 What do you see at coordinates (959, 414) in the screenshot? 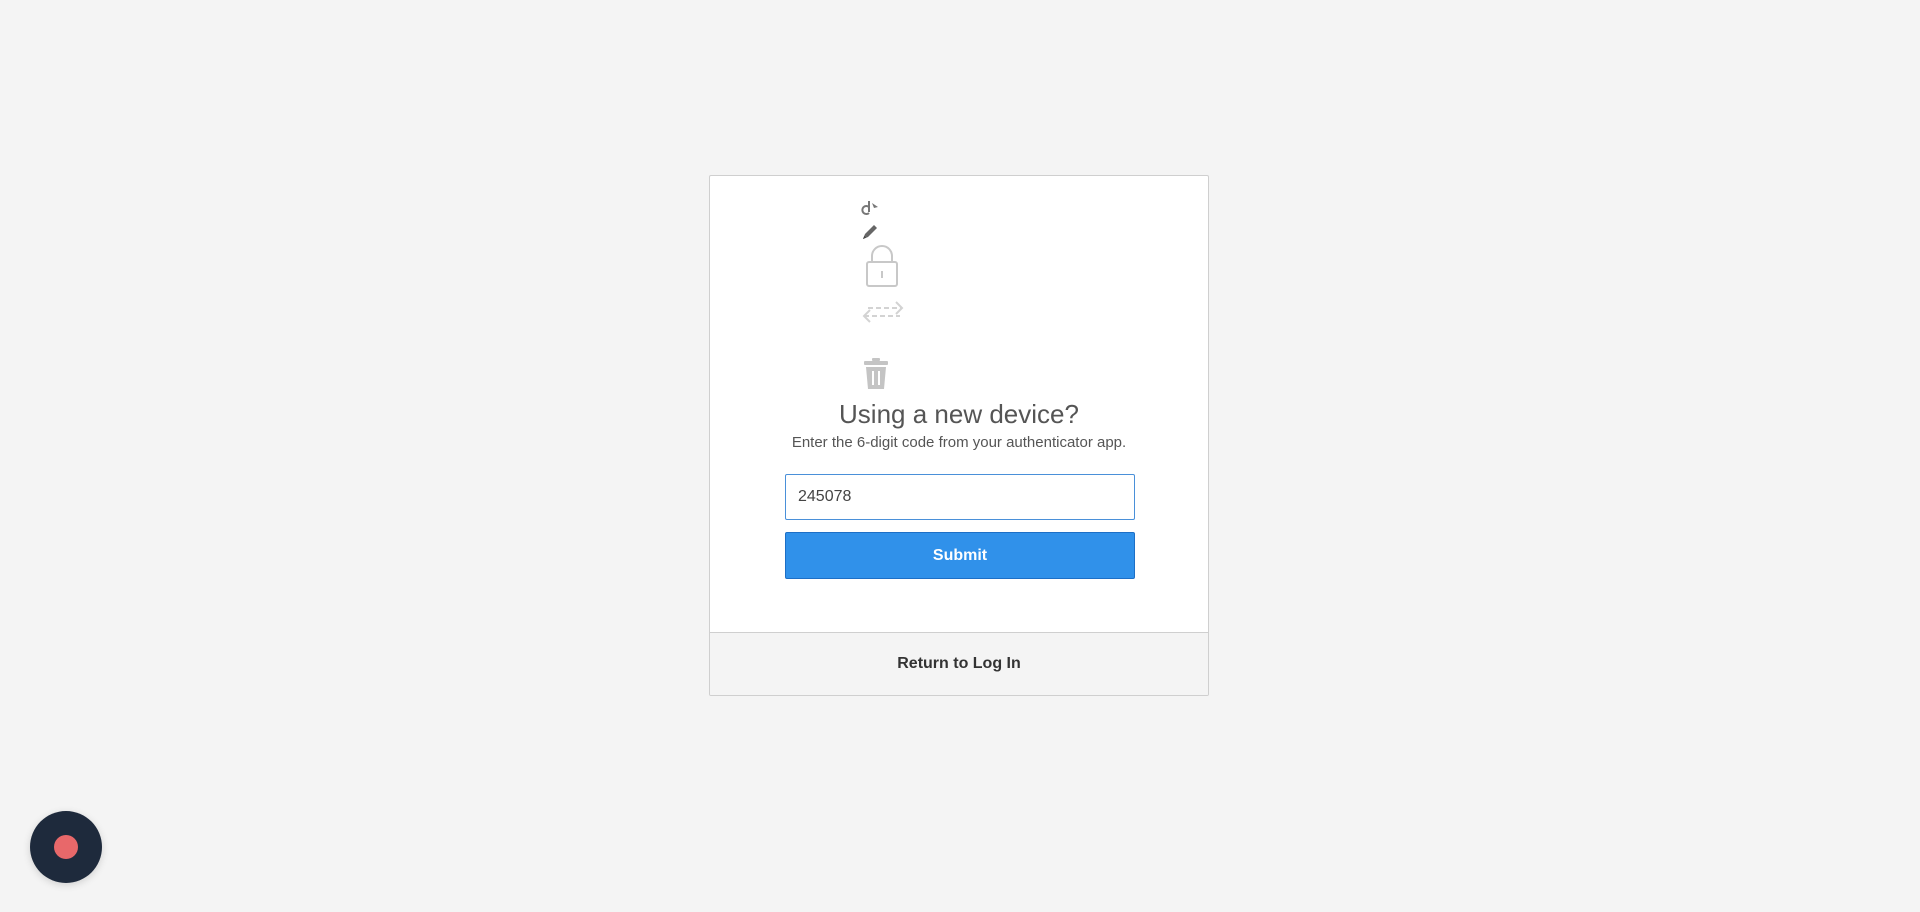
I see `page-title: Using a new device?` at bounding box center [959, 414].